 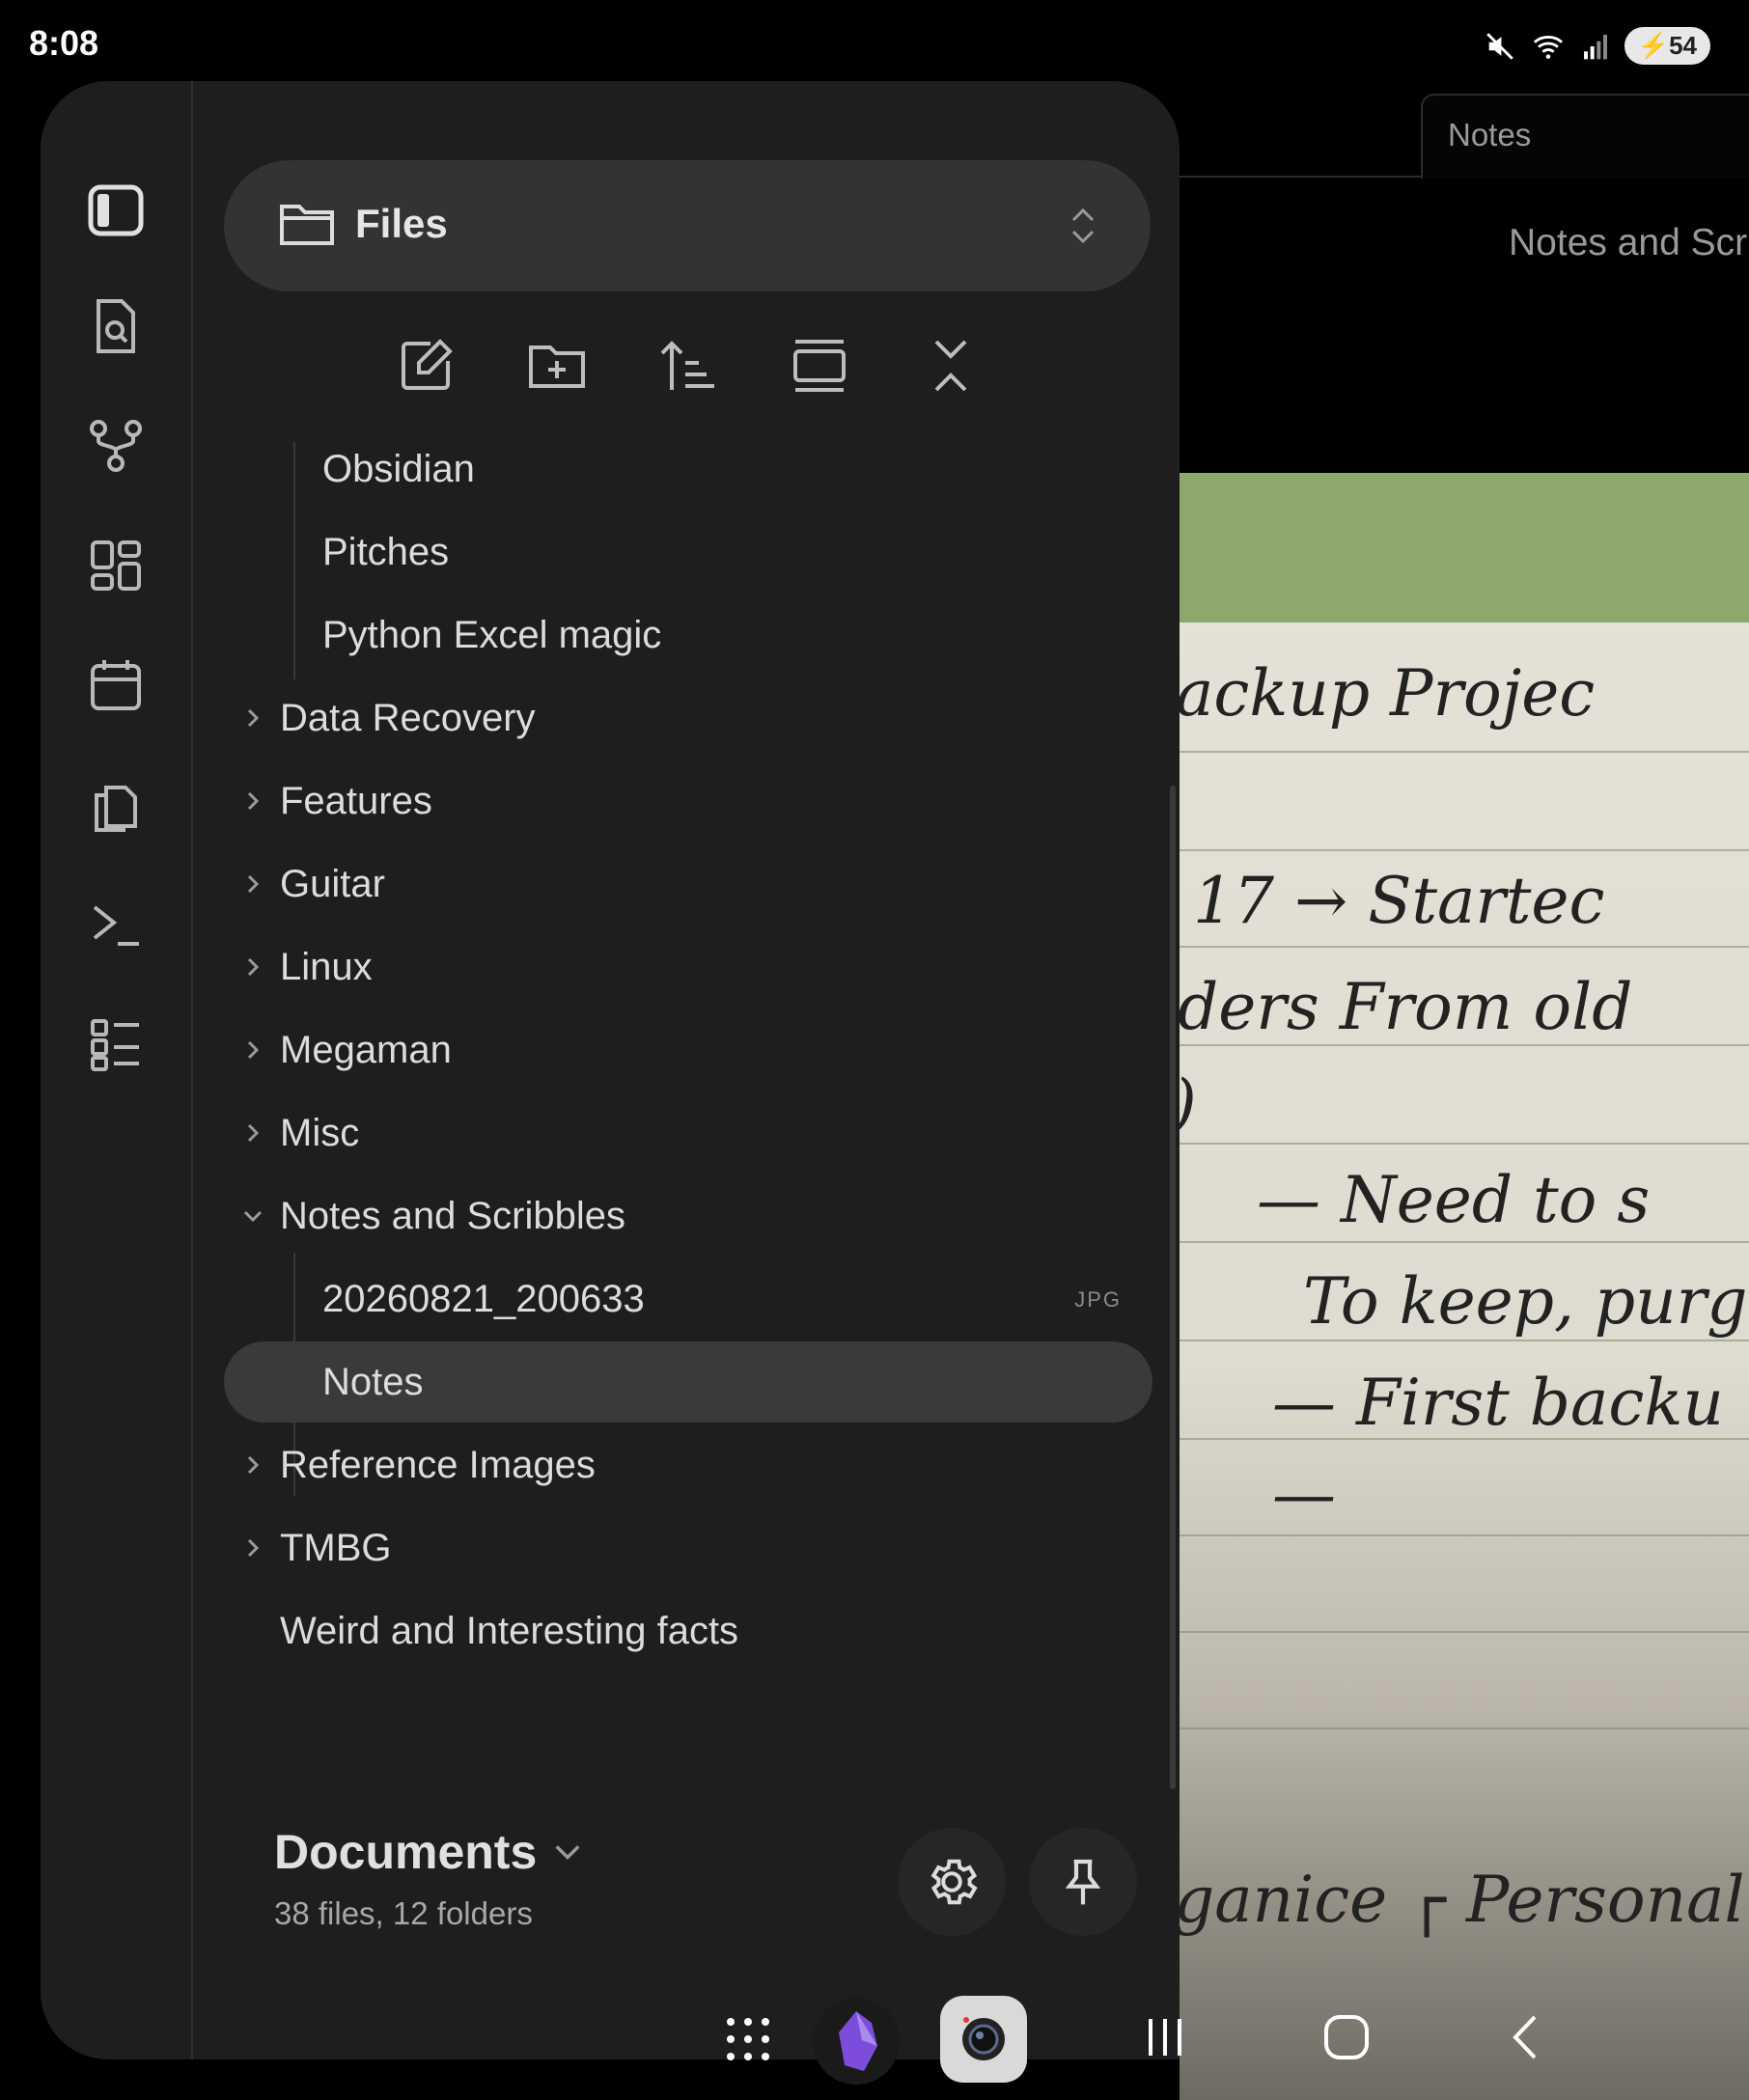 What do you see at coordinates (688, 635) in the screenshot?
I see `tree-item-python-excel-magic: Python Excel magic` at bounding box center [688, 635].